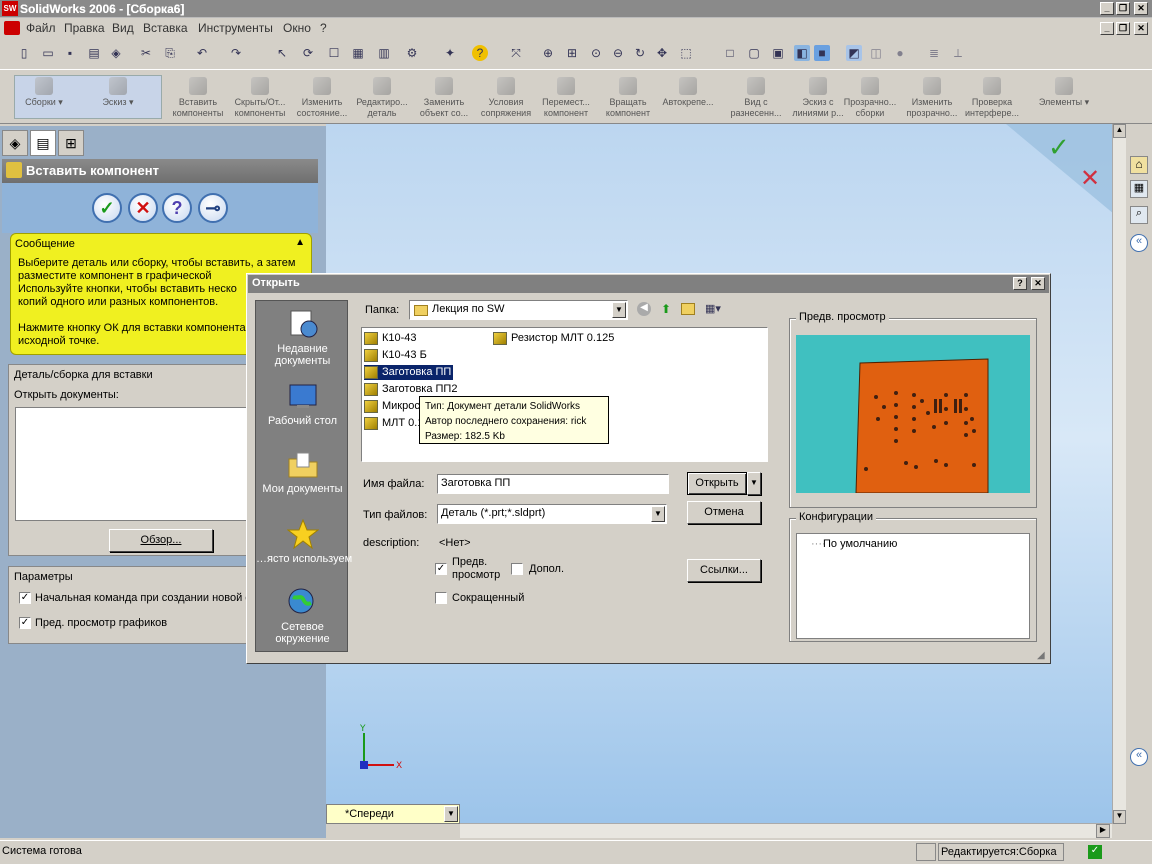 The image size is (1152, 864). What do you see at coordinates (300, 242) in the screenshot?
I see `collapse-up-icon: ▲` at bounding box center [300, 242].